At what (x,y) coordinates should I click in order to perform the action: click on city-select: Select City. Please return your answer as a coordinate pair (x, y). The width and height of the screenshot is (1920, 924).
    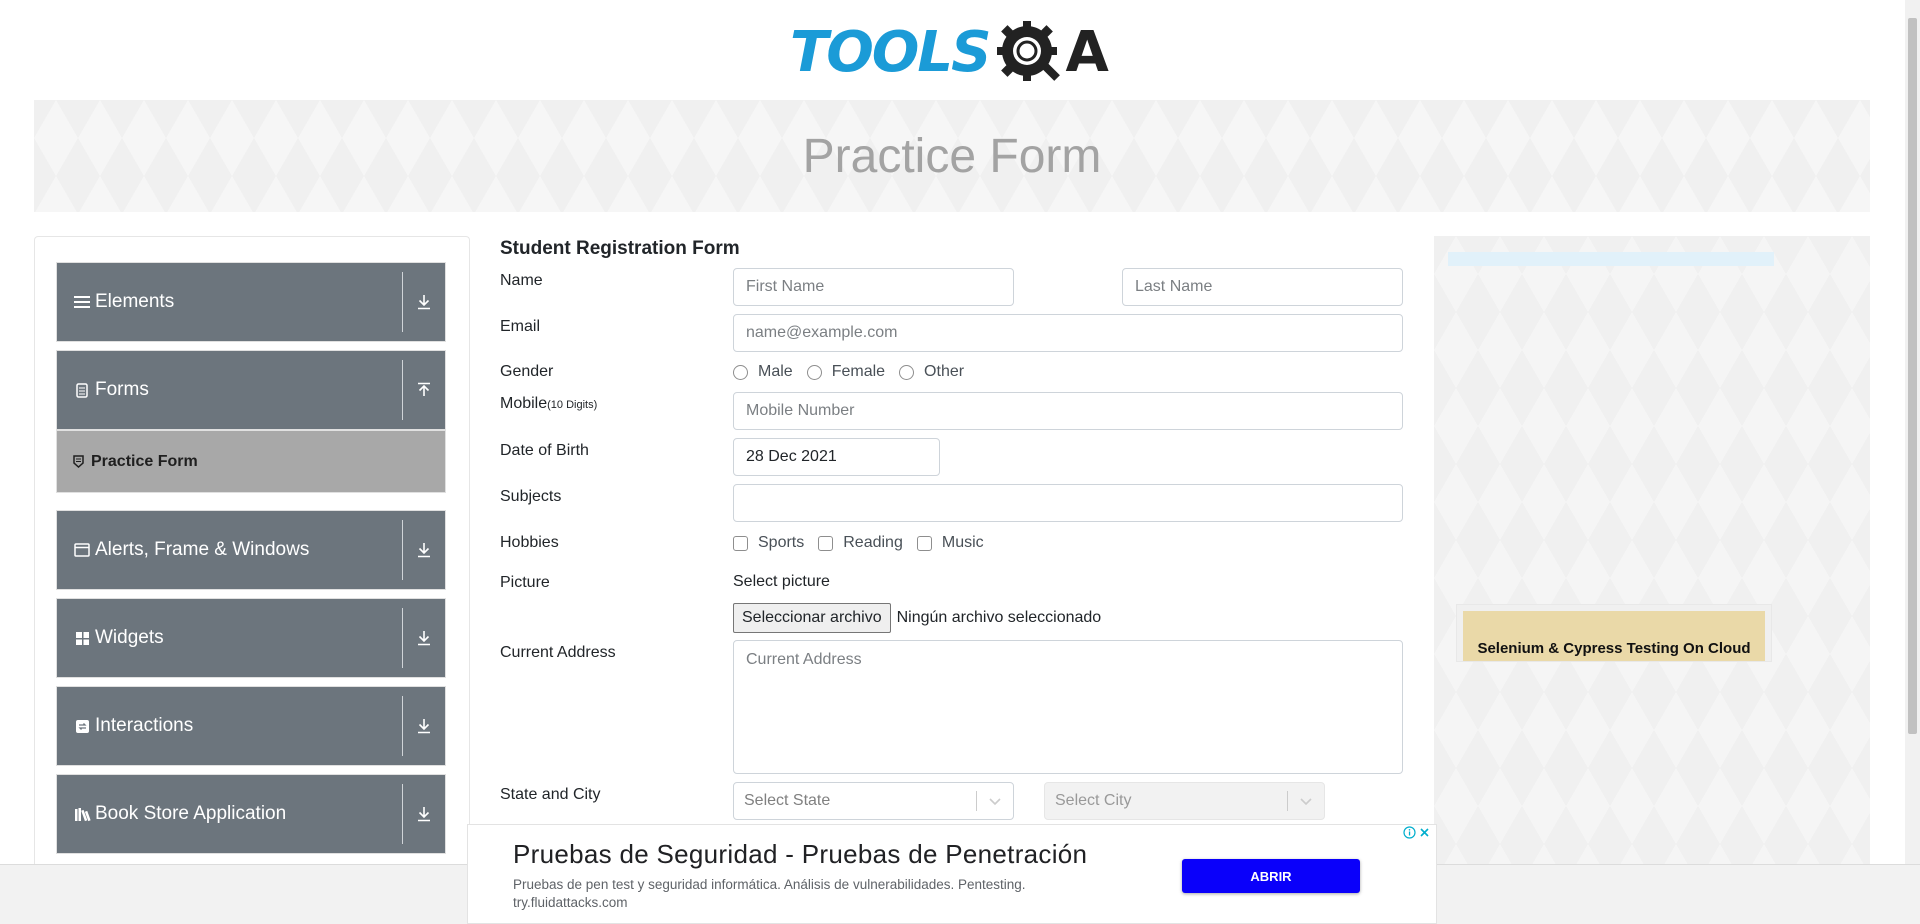
    Looking at the image, I should click on (1184, 801).